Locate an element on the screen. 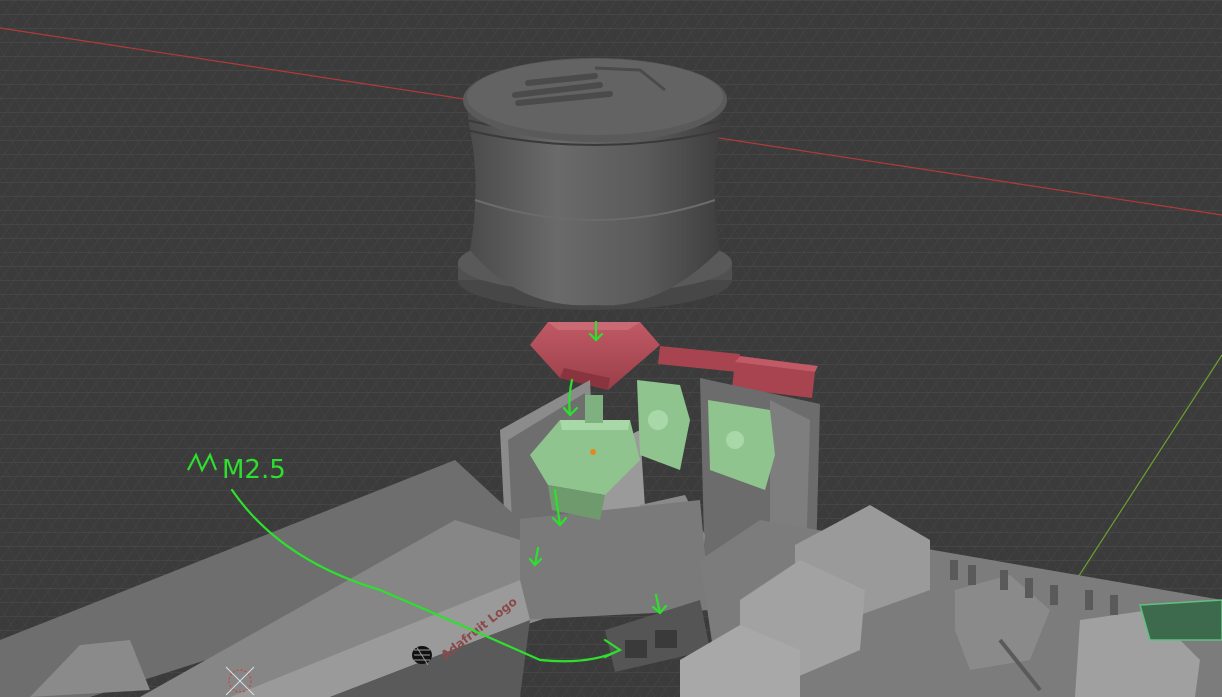  screw-size-label: M2.5 is located at coordinates (254, 470).